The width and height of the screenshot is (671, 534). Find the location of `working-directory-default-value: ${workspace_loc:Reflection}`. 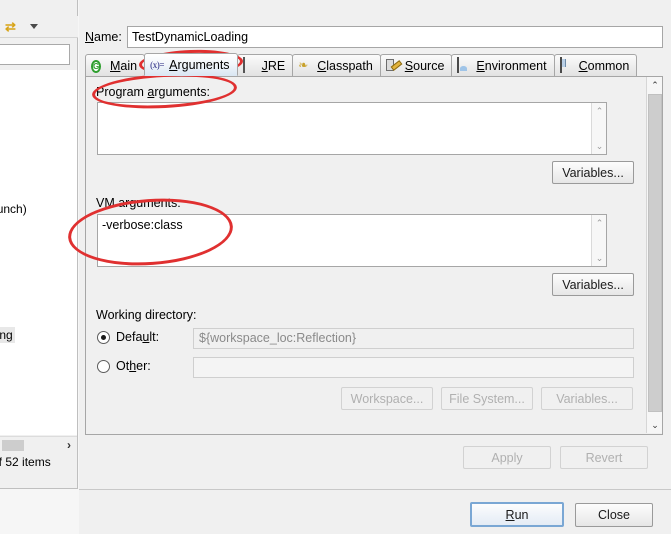

working-directory-default-value: ${workspace_loc:Reflection} is located at coordinates (413, 338).